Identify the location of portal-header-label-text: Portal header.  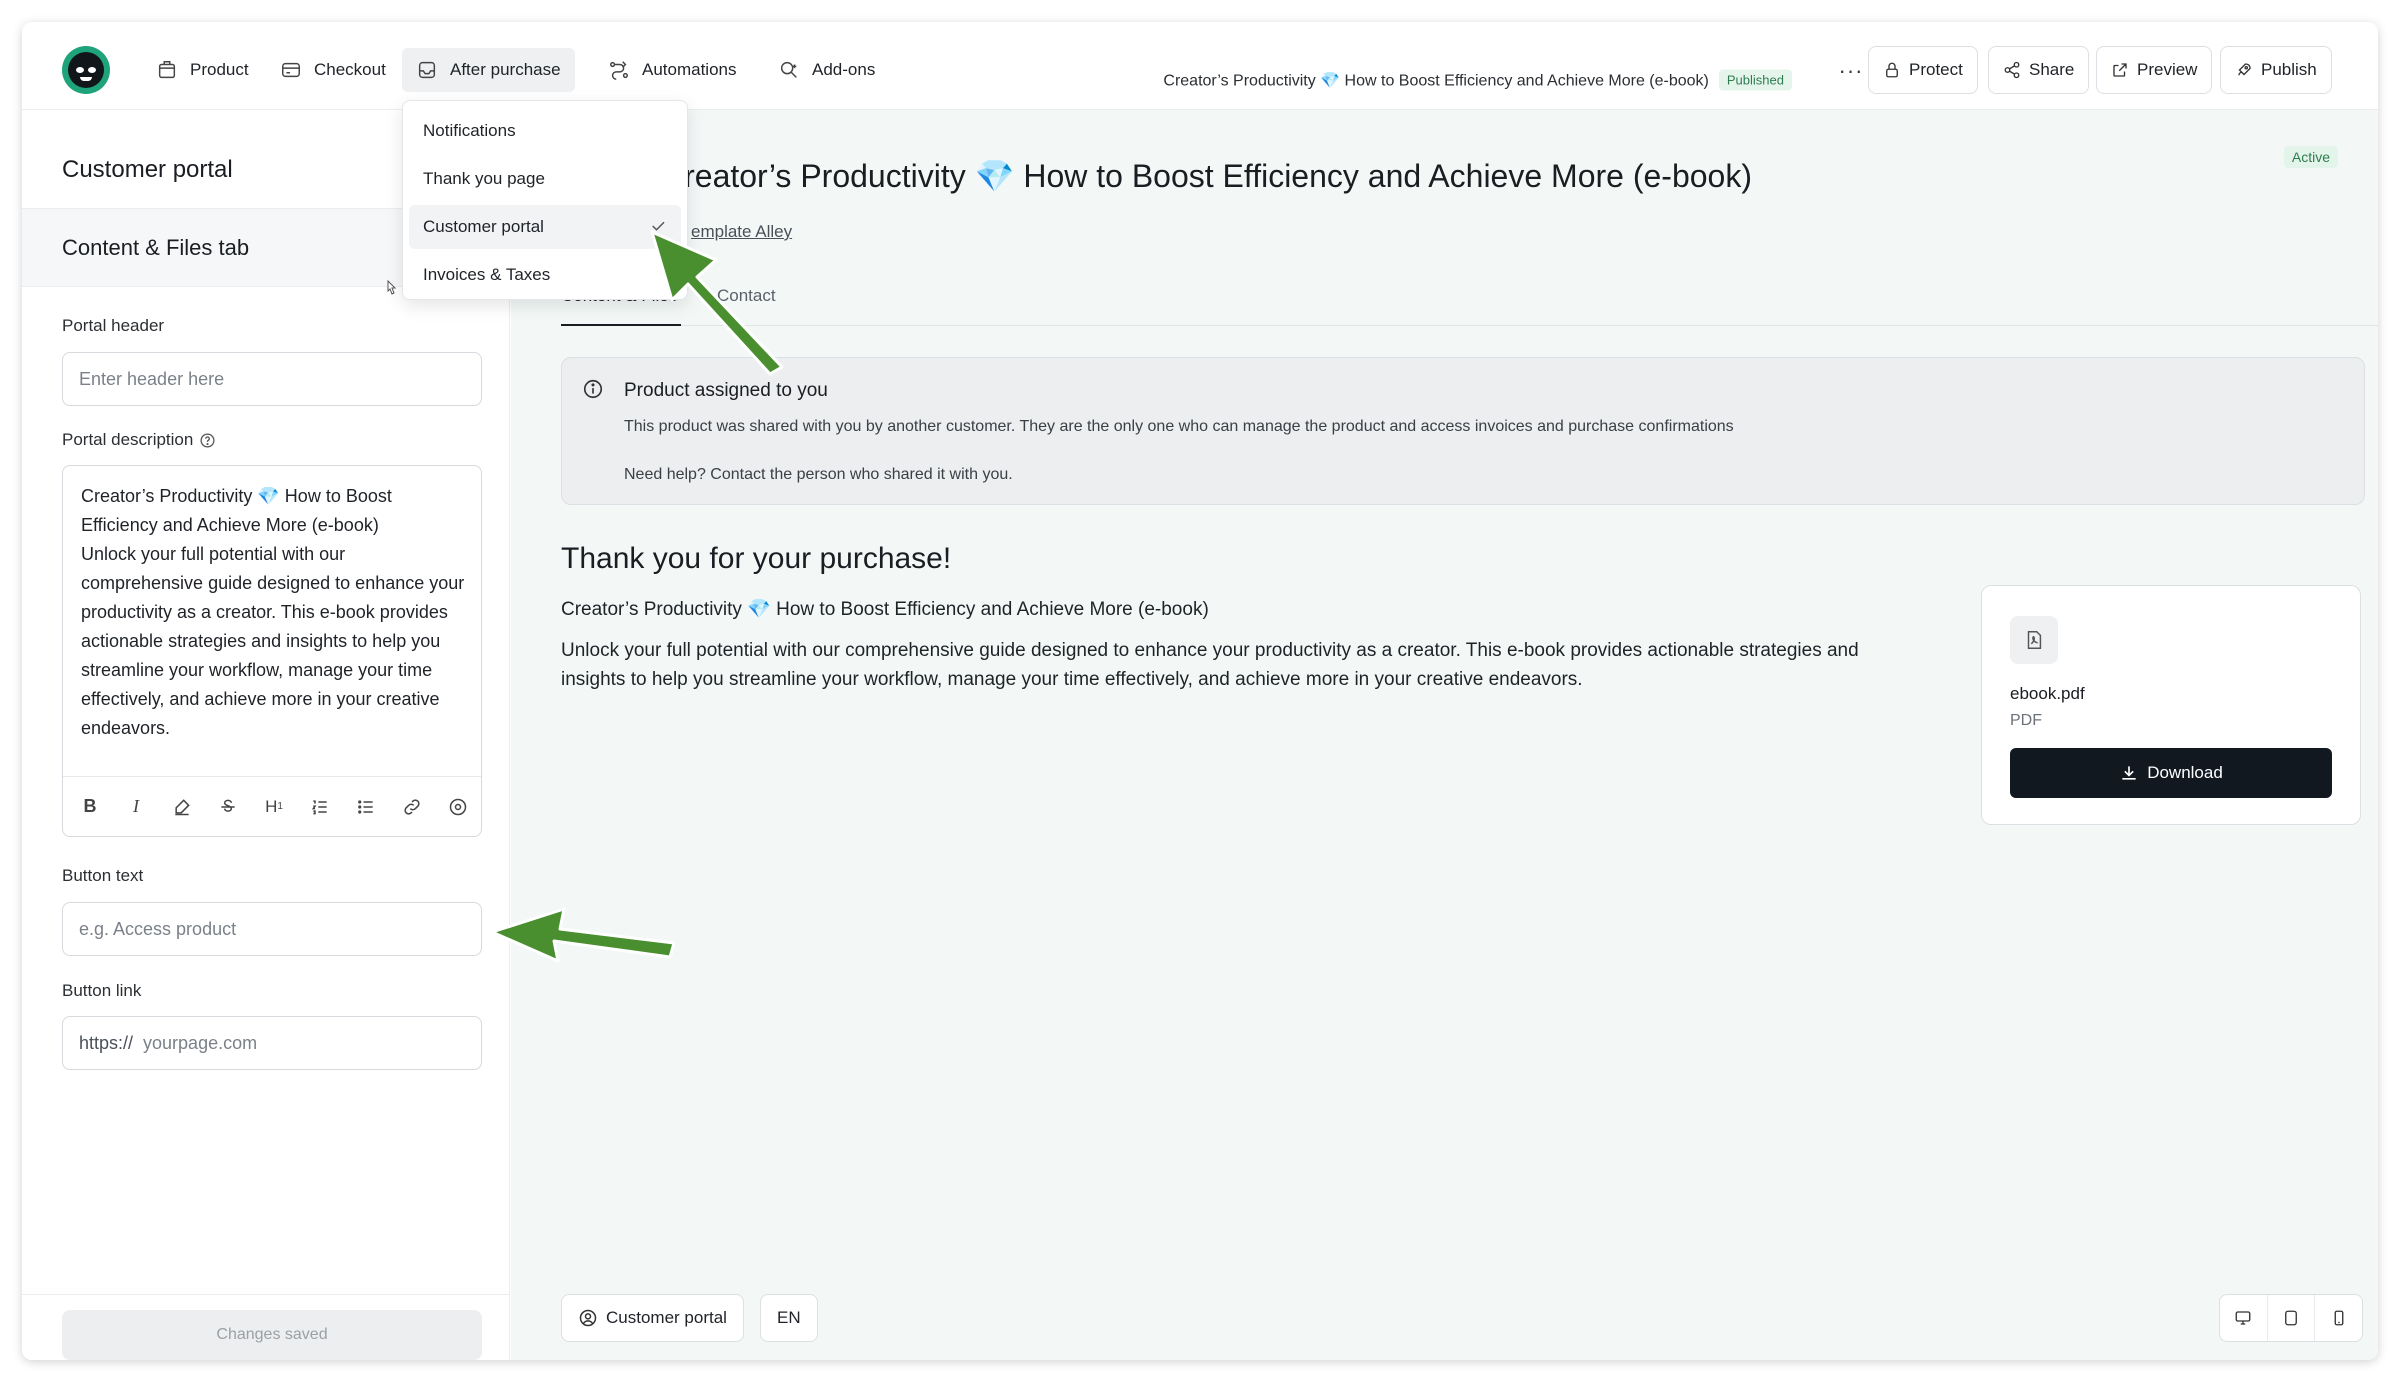
(113, 325).